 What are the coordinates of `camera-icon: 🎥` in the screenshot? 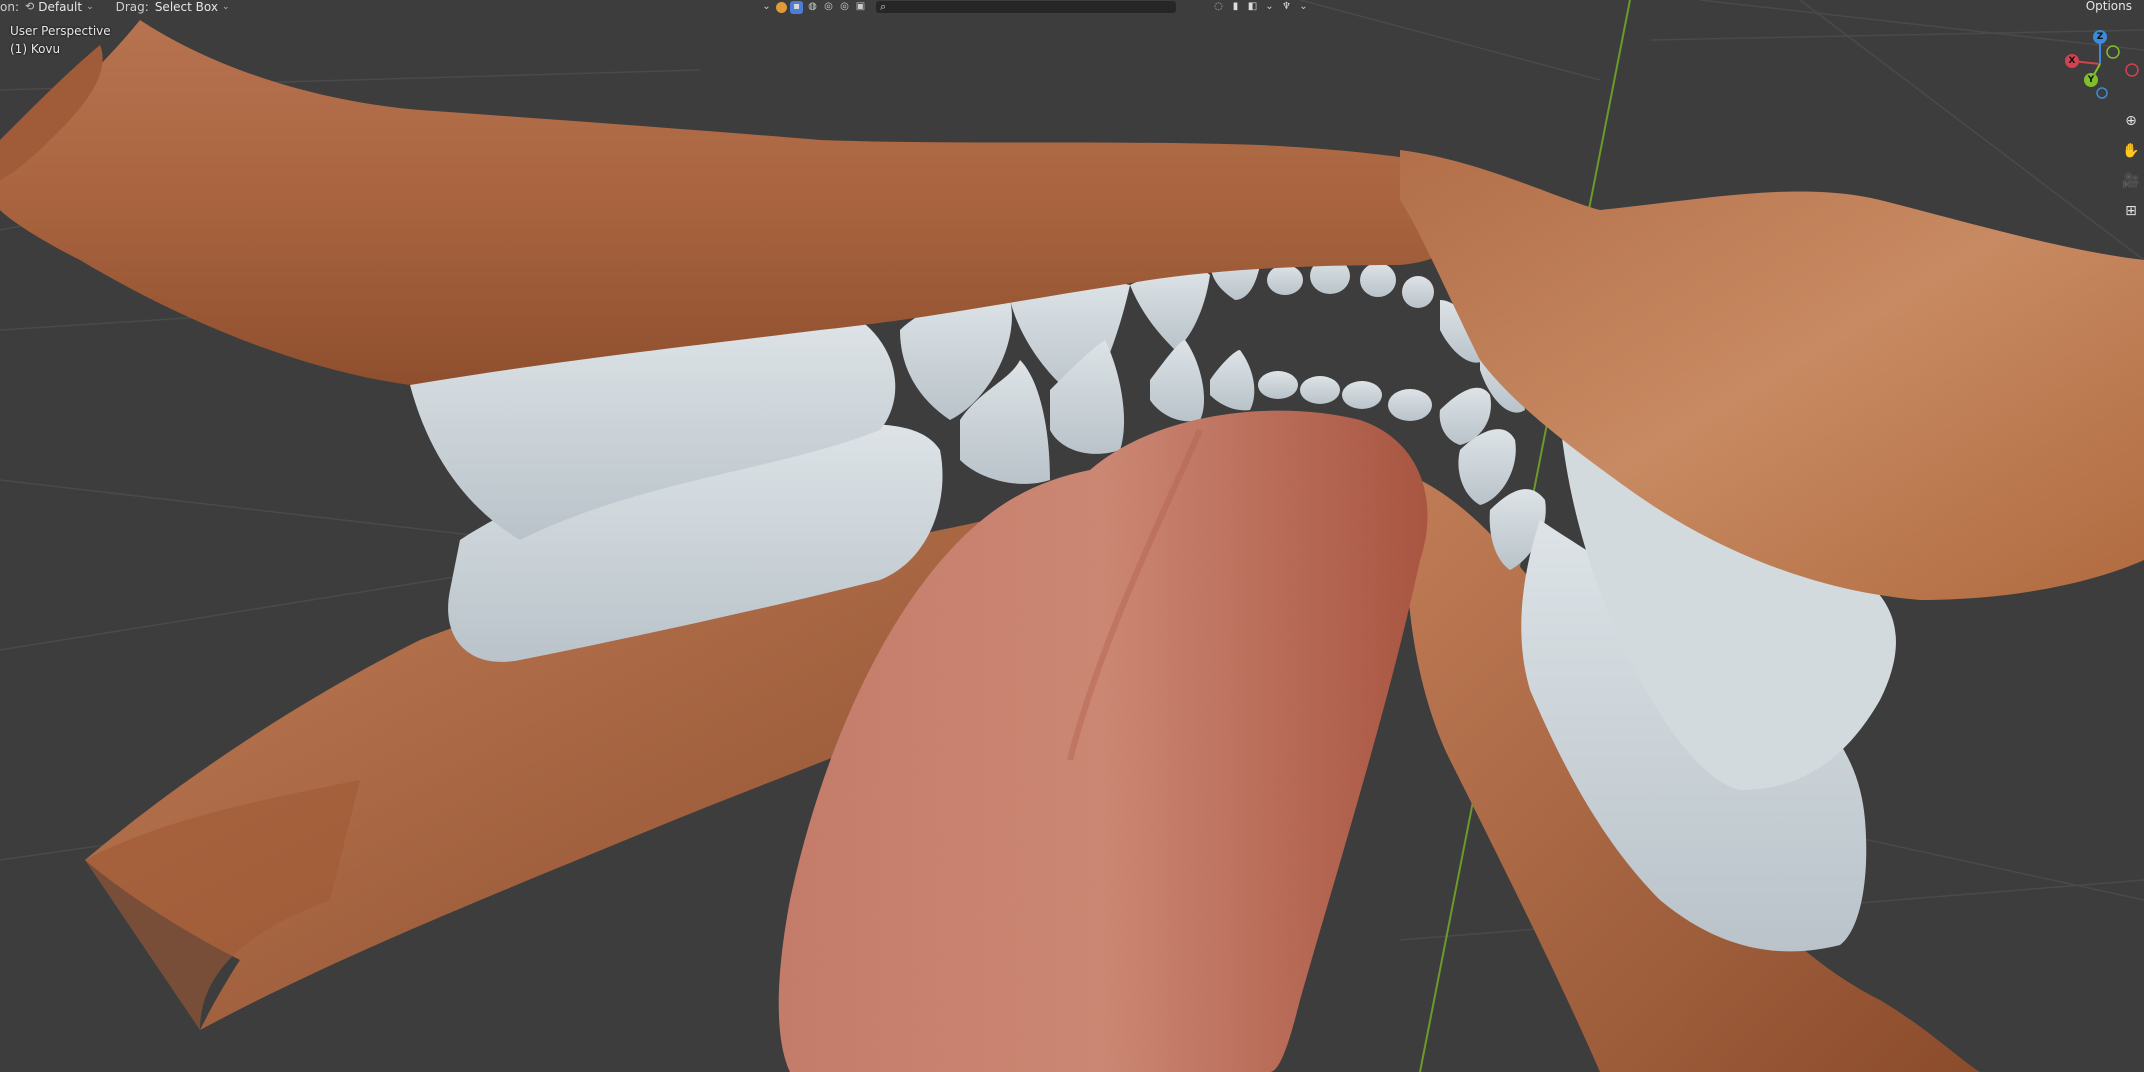 It's located at (2131, 181).